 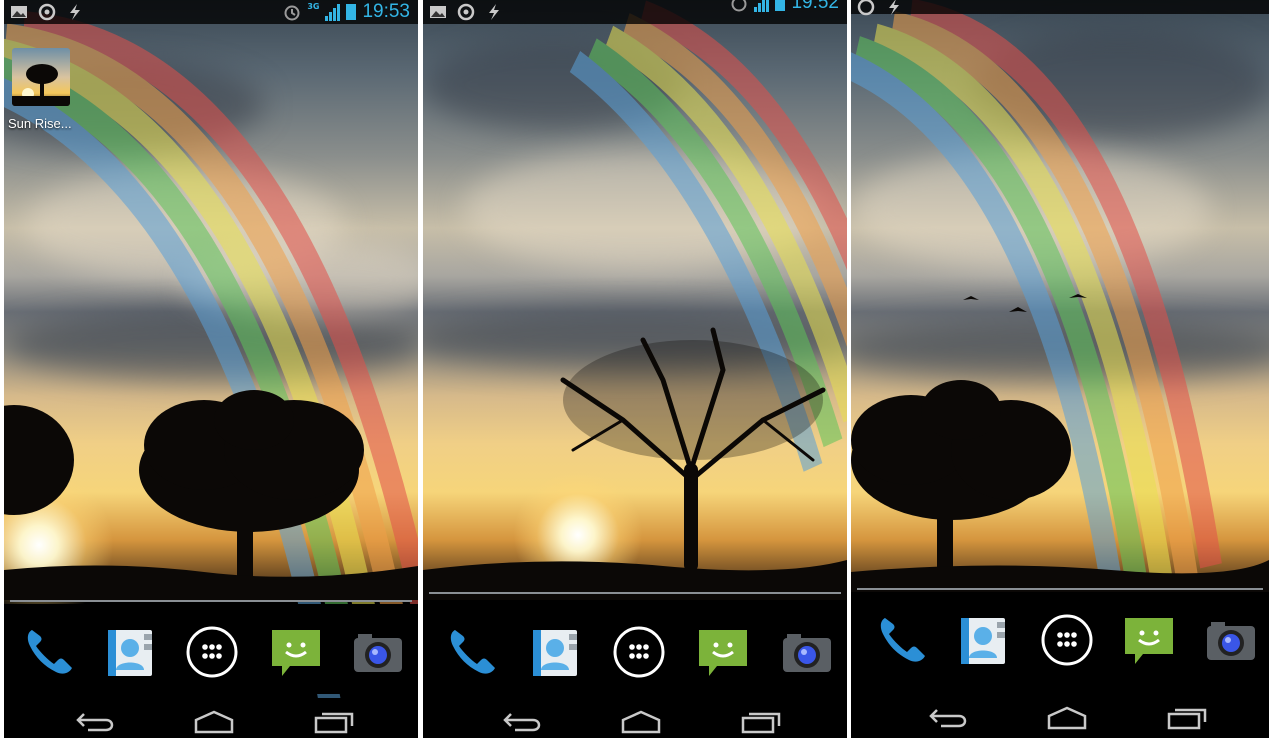 What do you see at coordinates (635, 12) in the screenshot?
I see `status-bar: 19:52` at bounding box center [635, 12].